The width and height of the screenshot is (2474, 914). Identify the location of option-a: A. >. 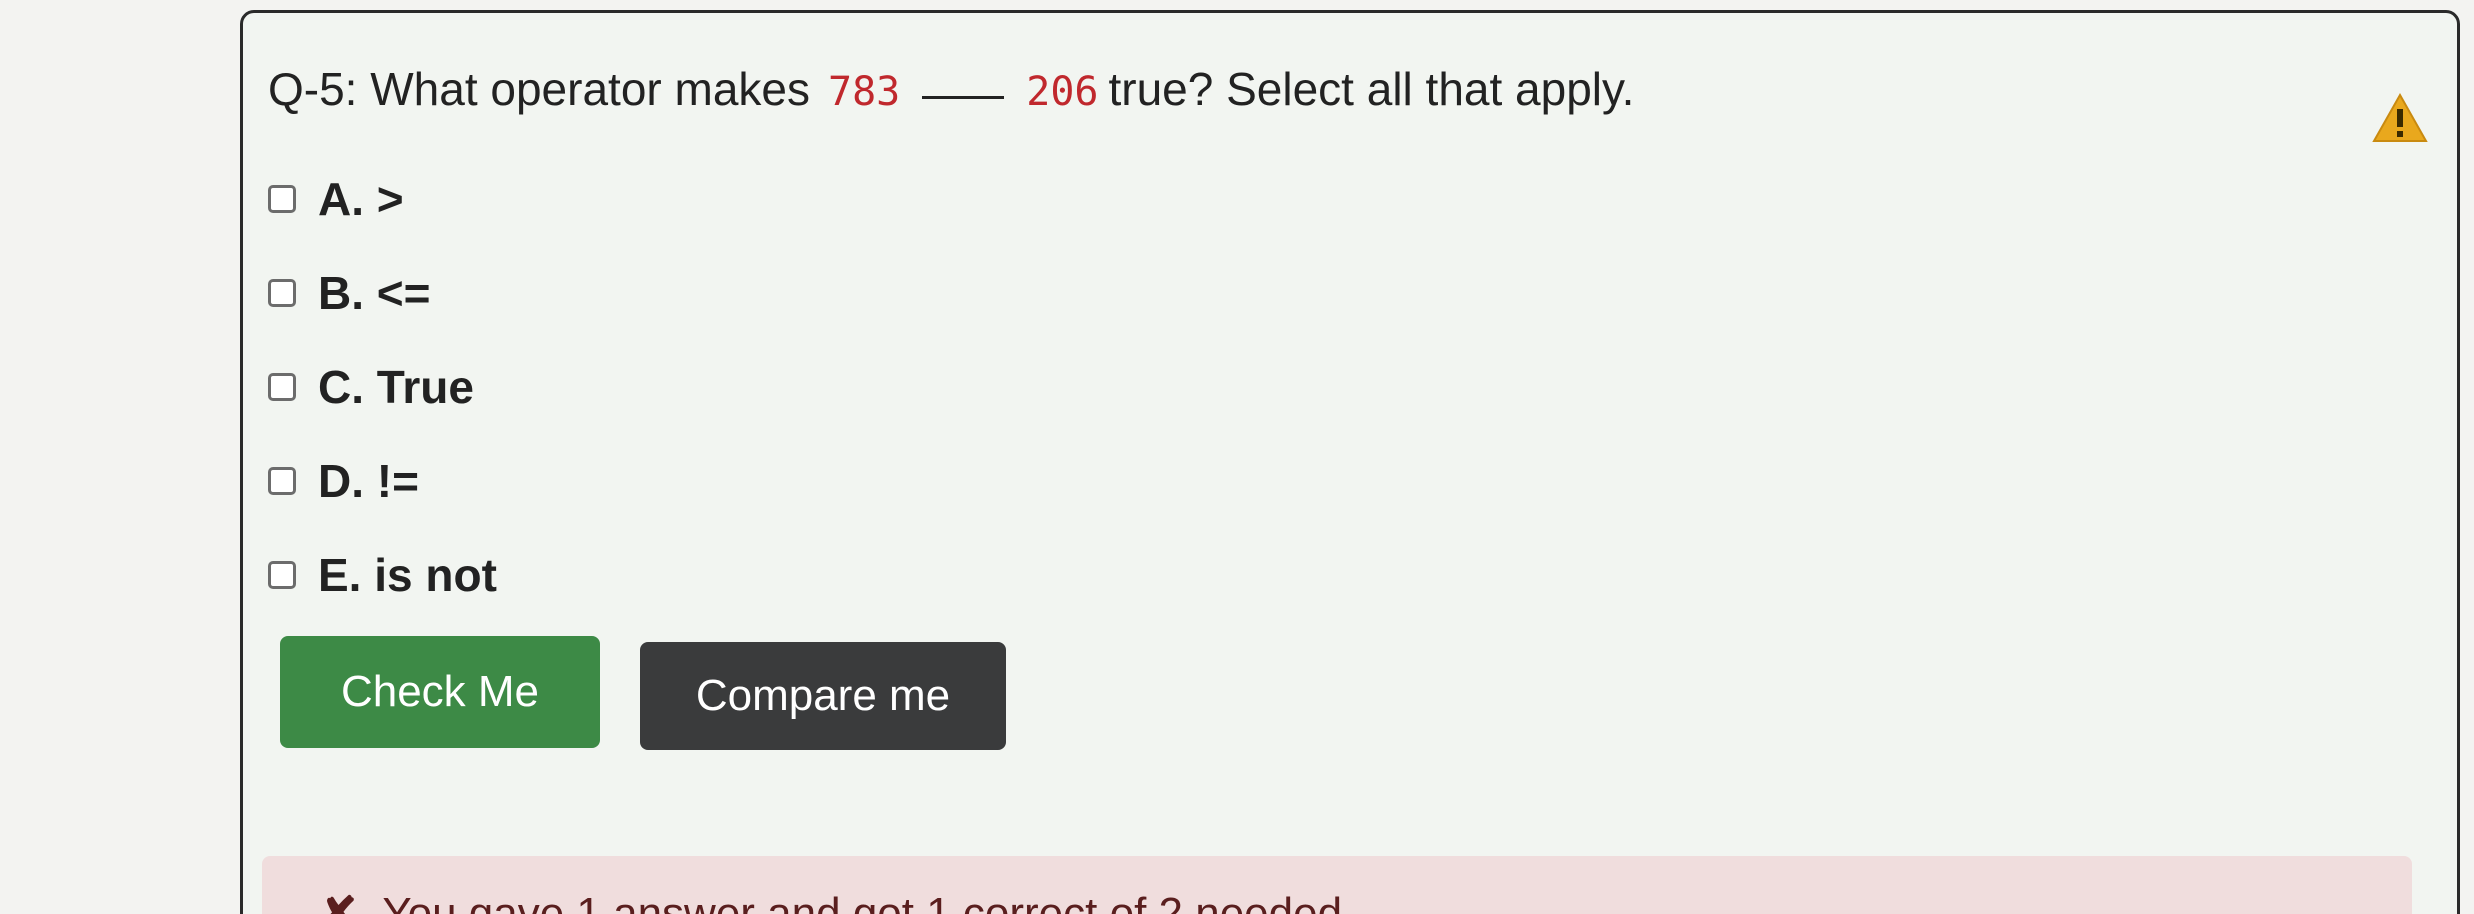
(382, 199).